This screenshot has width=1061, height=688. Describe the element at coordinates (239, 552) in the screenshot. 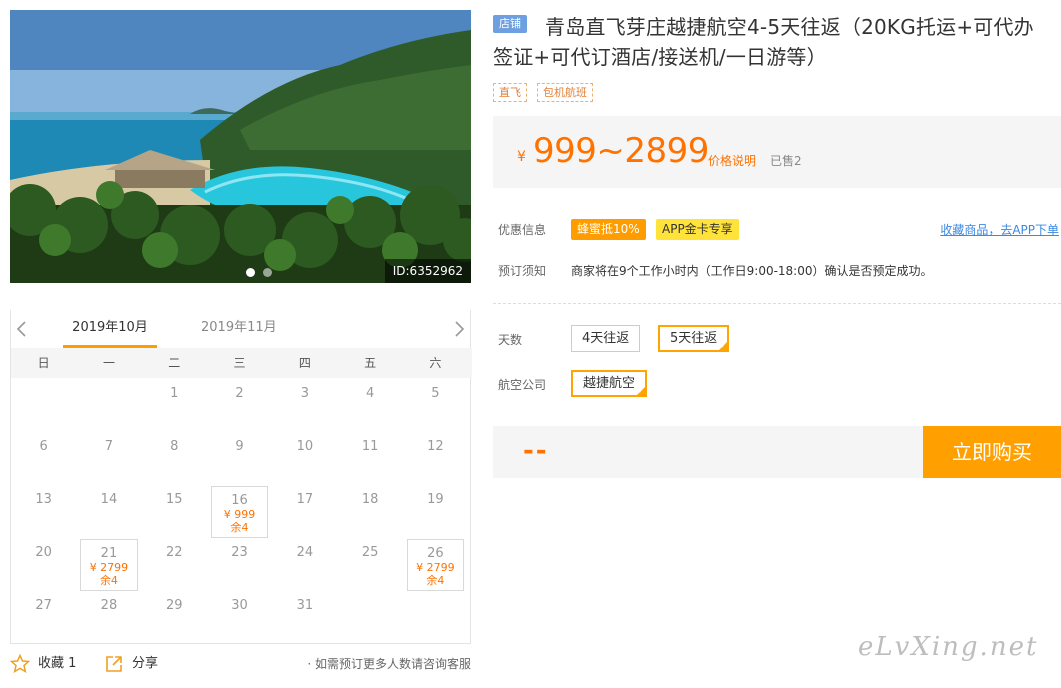

I see `calendar-day: 23` at that location.